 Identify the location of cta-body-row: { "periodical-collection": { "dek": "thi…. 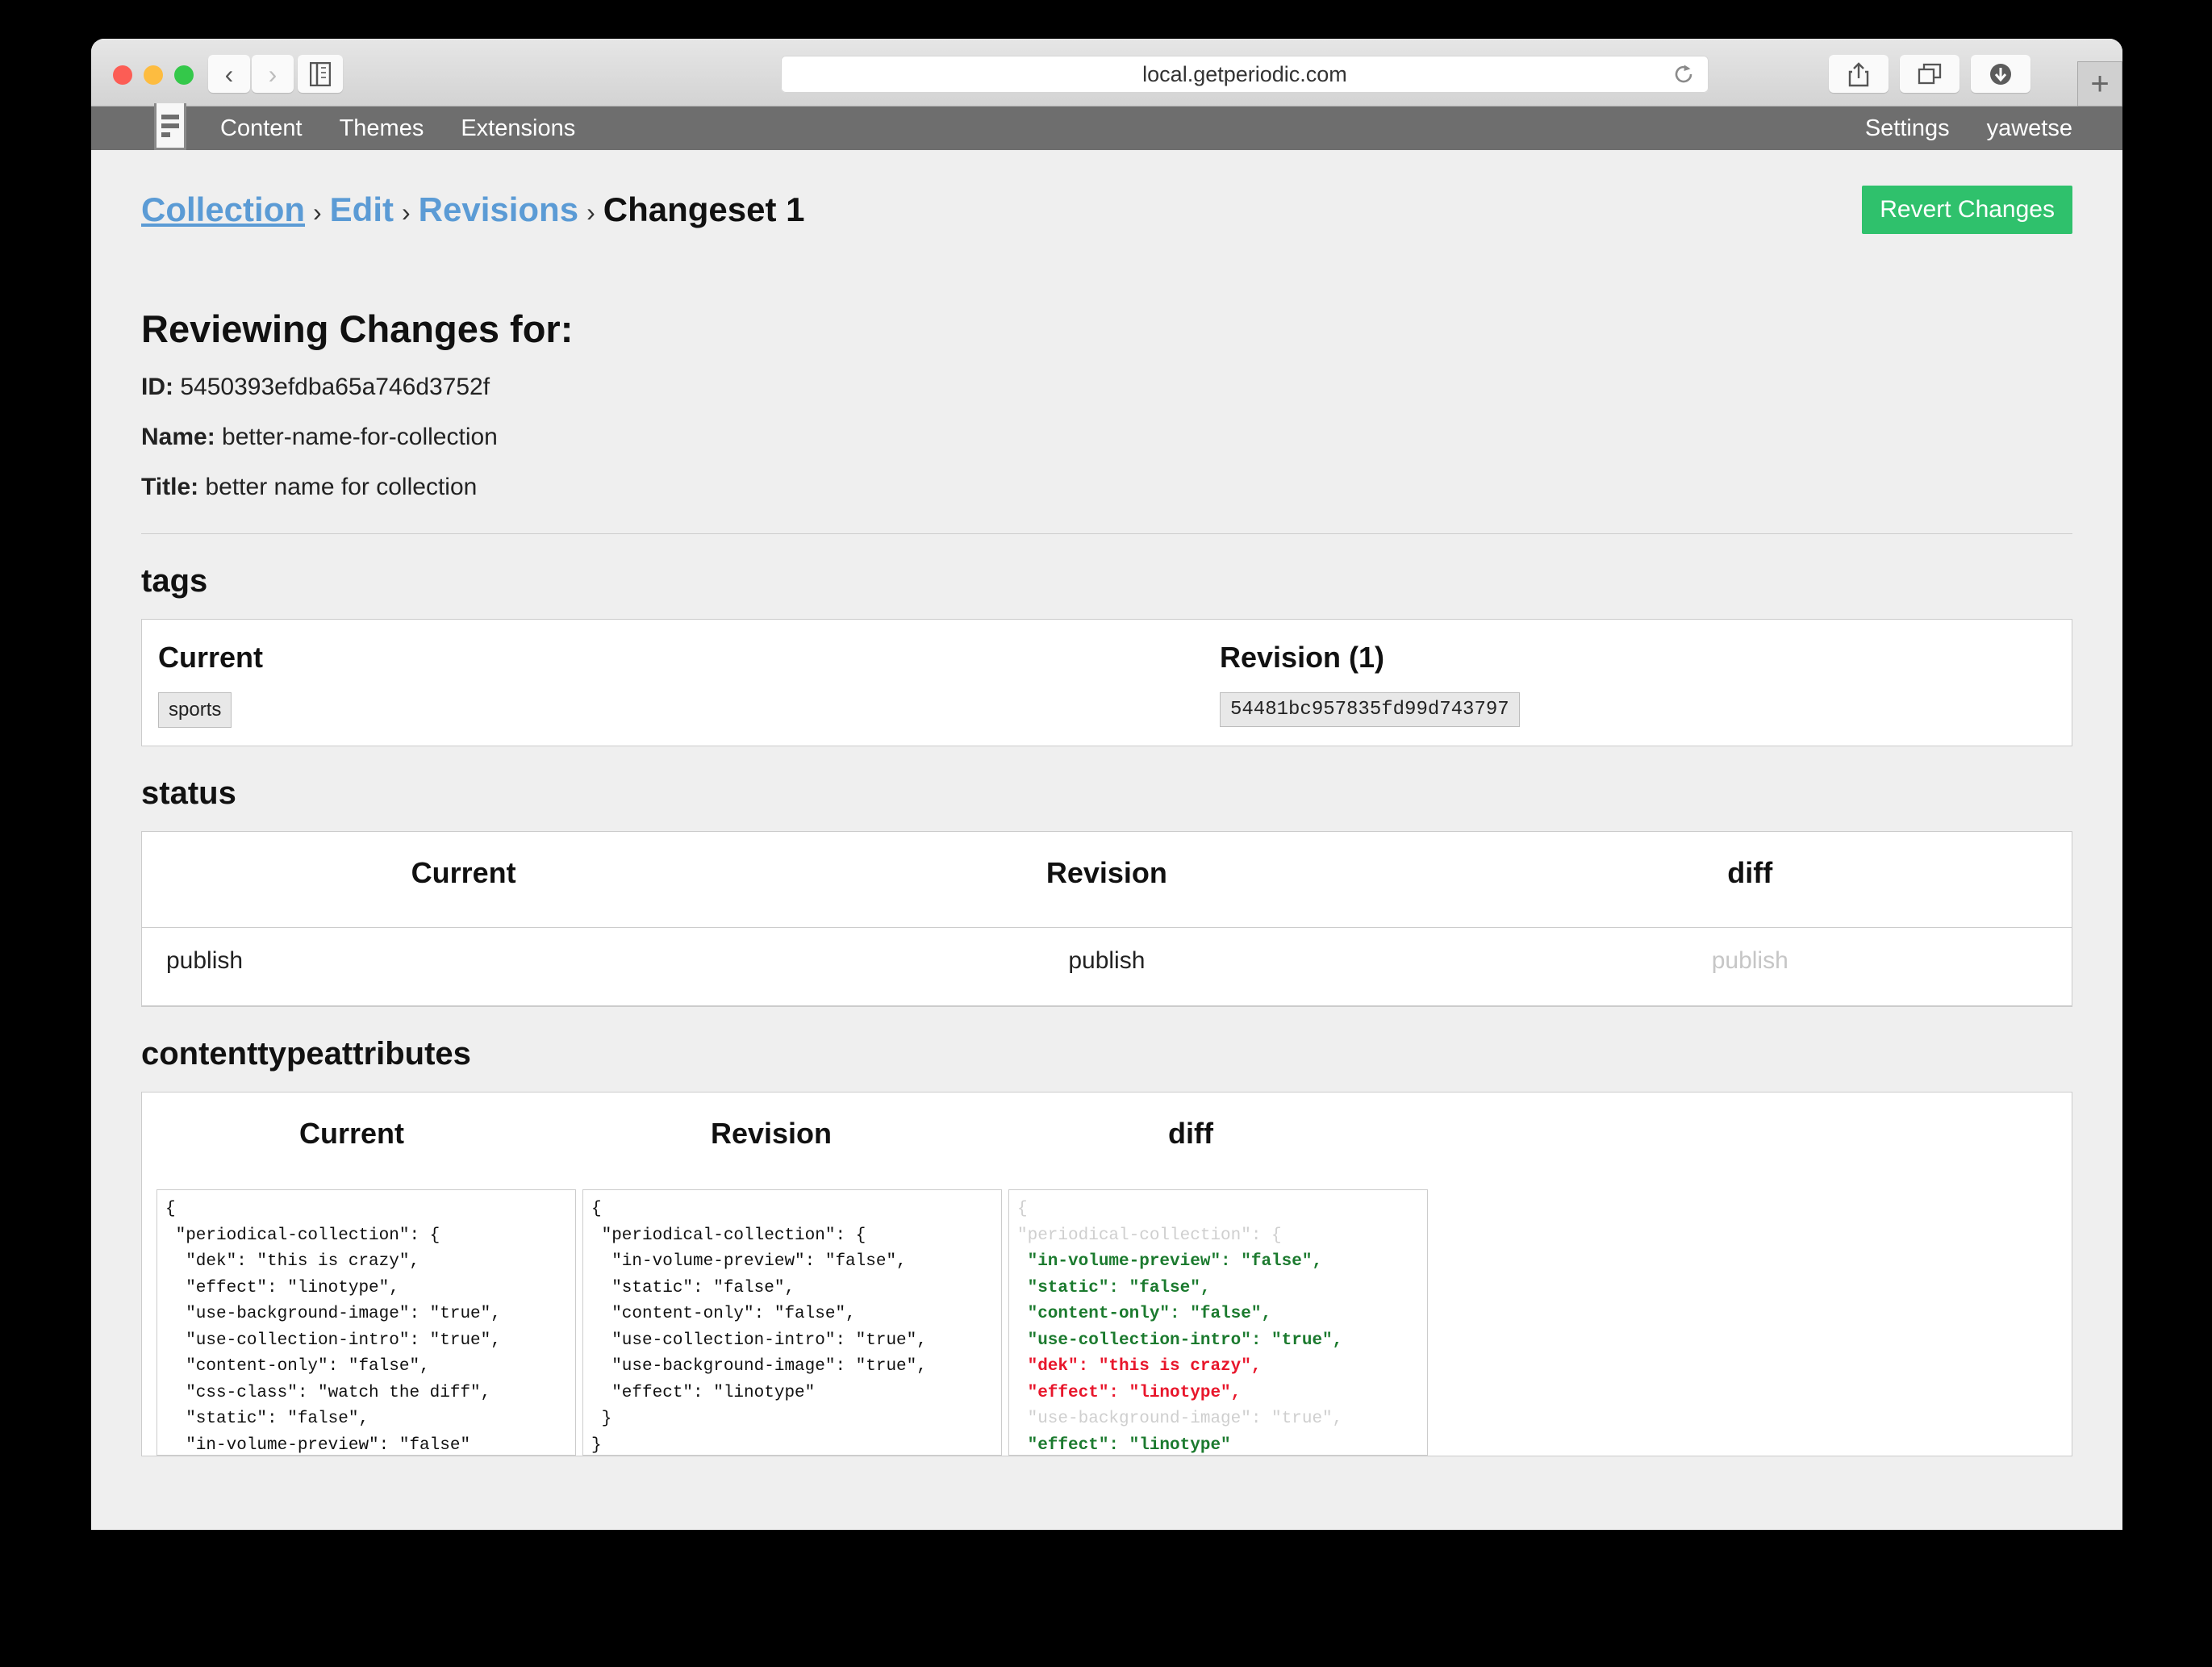
(1107, 1323).